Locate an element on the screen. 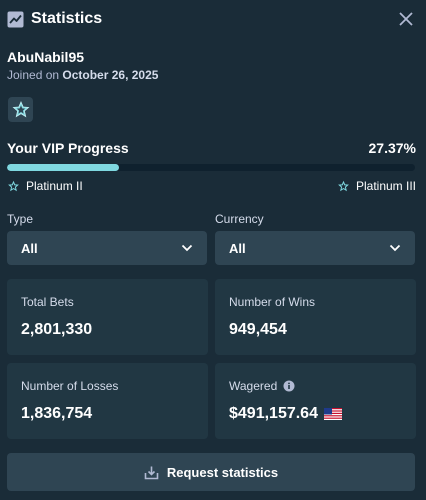  chart-trend-icon is located at coordinates (15, 19).